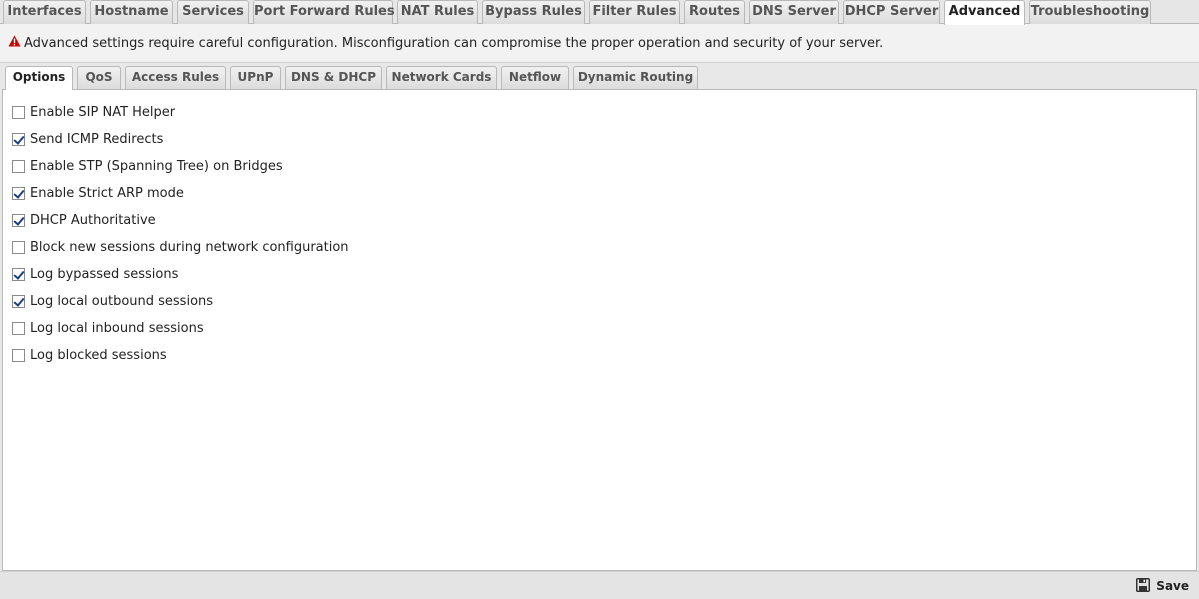 This screenshot has height=599, width=1199. What do you see at coordinates (44, 12) in the screenshot?
I see `tab-interfaces: Interfaces` at bounding box center [44, 12].